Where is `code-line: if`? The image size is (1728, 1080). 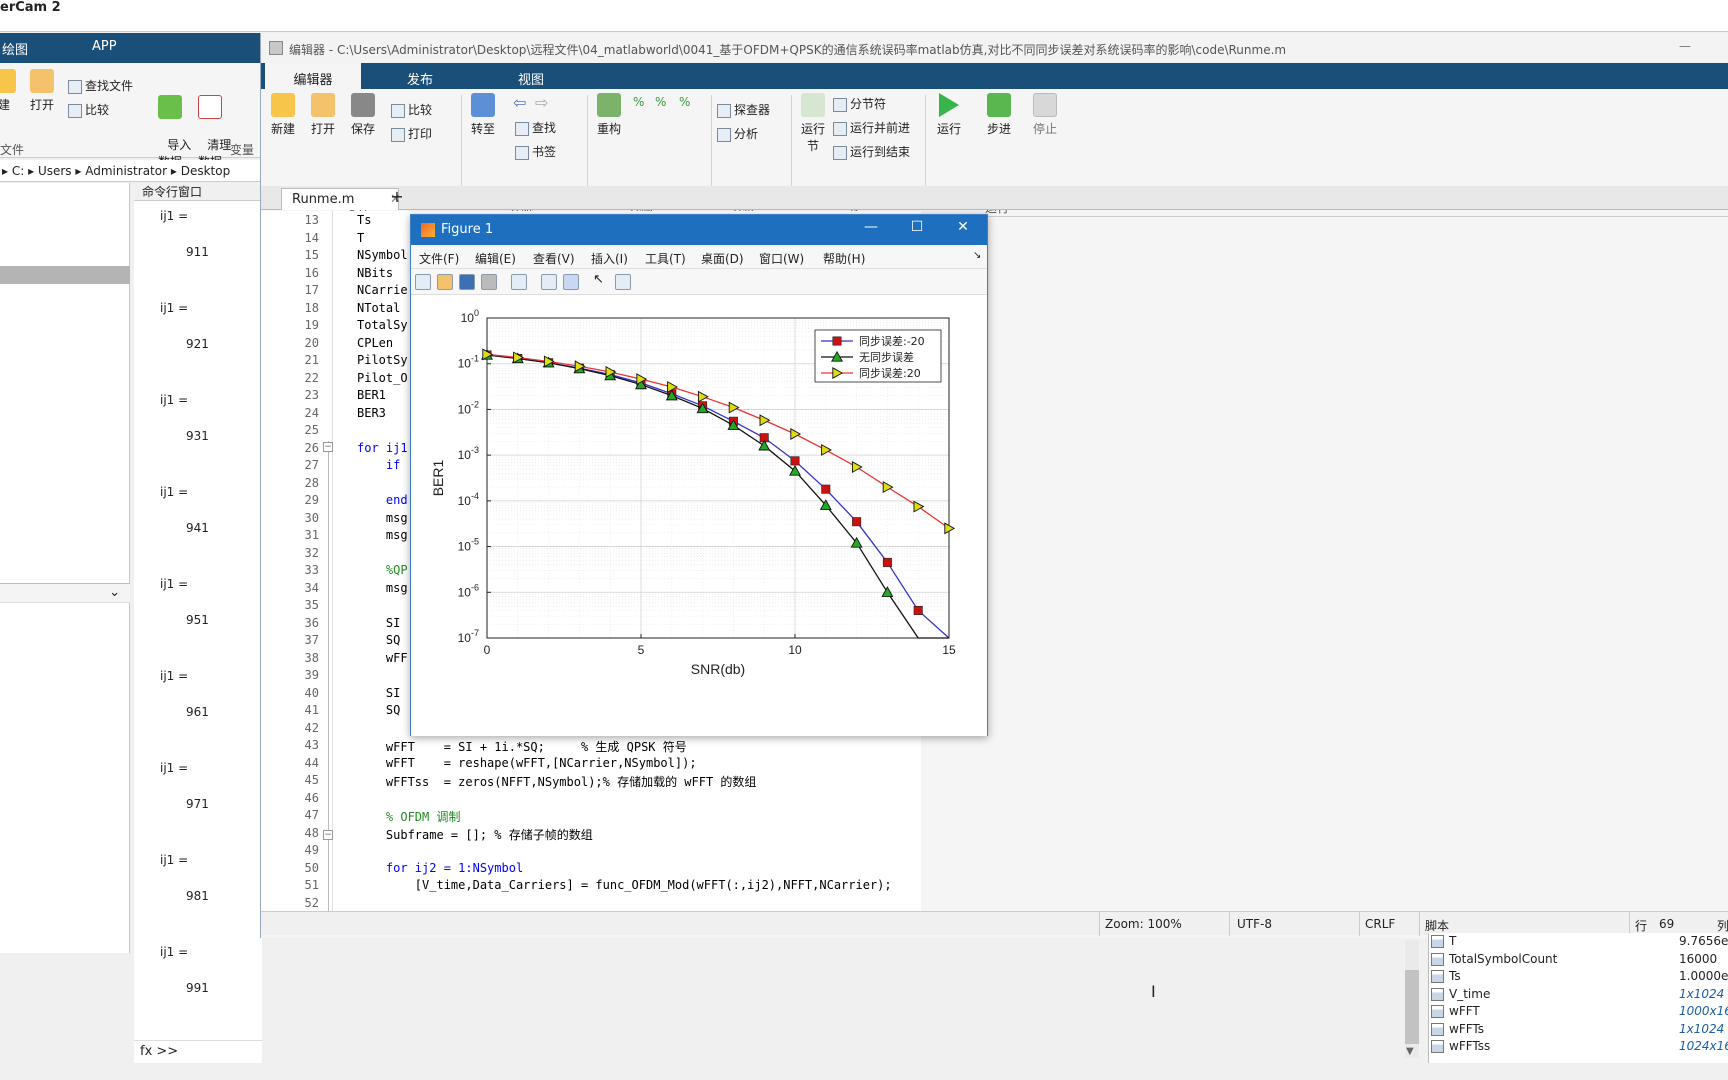
code-line: if is located at coordinates (378, 465).